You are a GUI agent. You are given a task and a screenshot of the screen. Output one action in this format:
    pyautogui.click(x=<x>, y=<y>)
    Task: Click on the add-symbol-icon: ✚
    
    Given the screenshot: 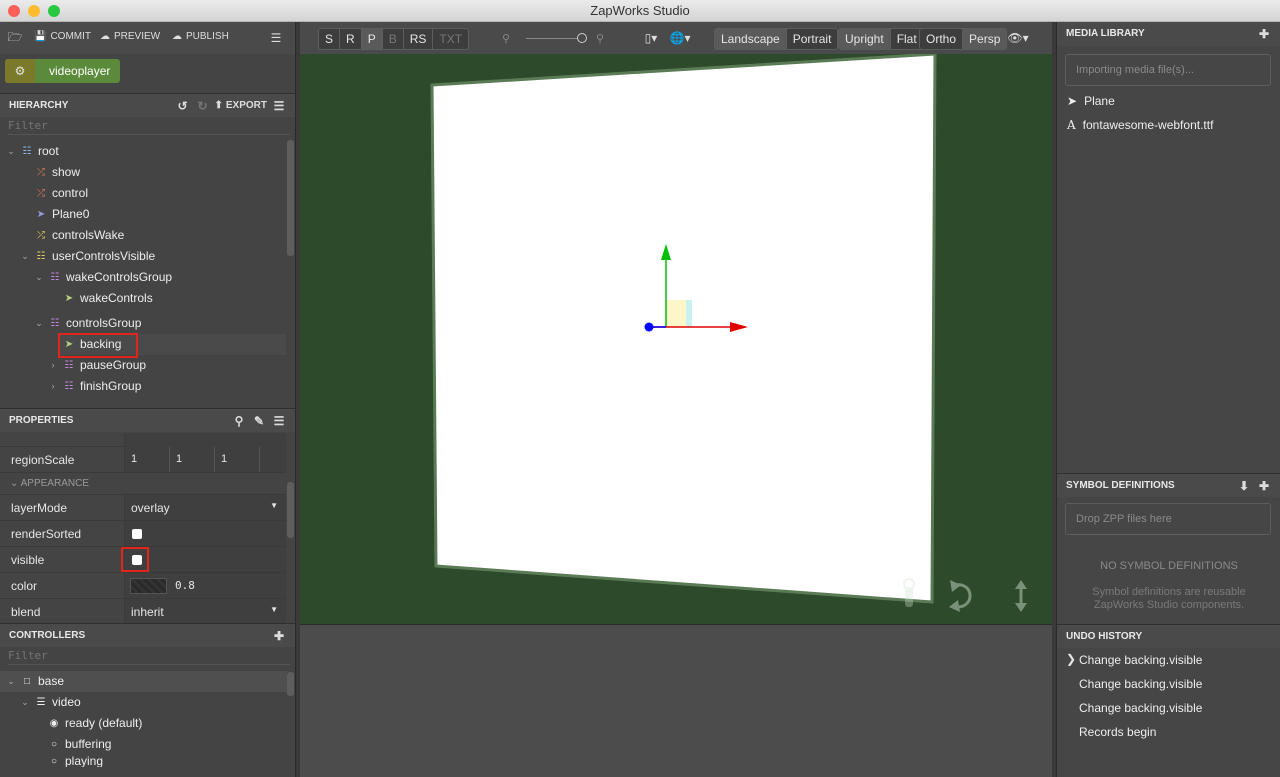 What is the action you would take?
    pyautogui.click(x=1264, y=486)
    